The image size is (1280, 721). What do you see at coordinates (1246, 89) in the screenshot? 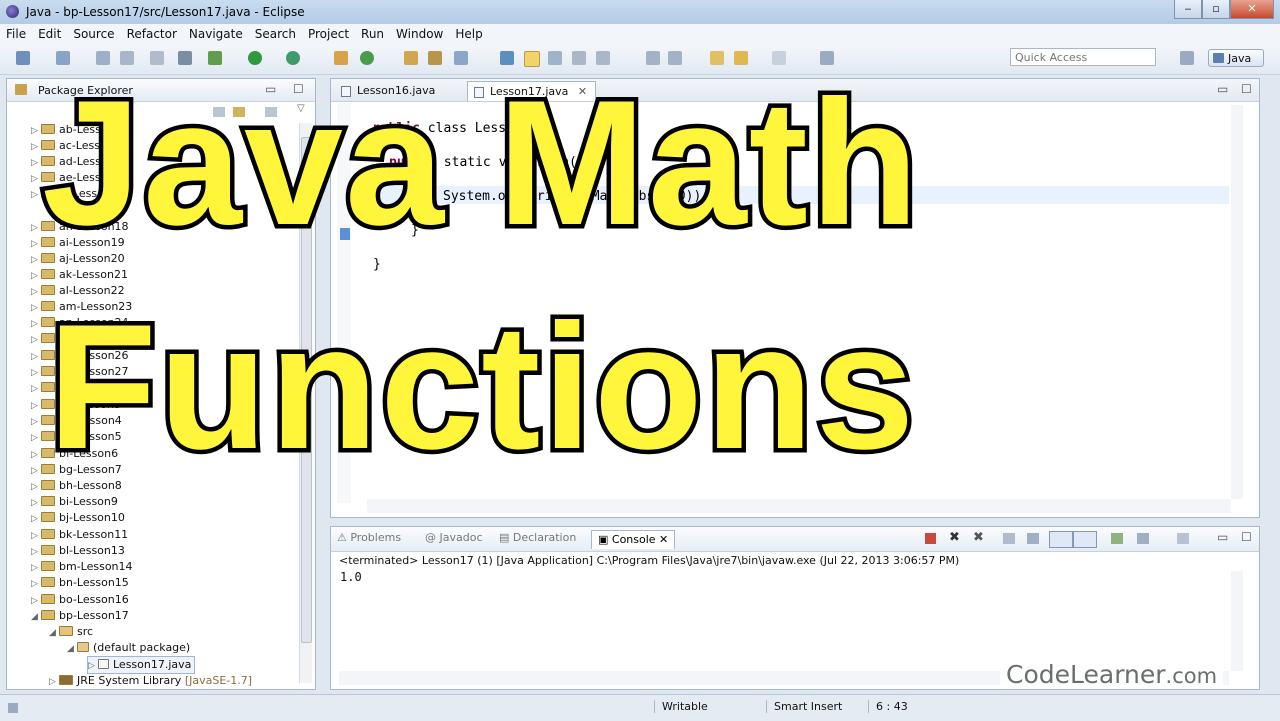
I see `maximize-editor-icon: ☐` at bounding box center [1246, 89].